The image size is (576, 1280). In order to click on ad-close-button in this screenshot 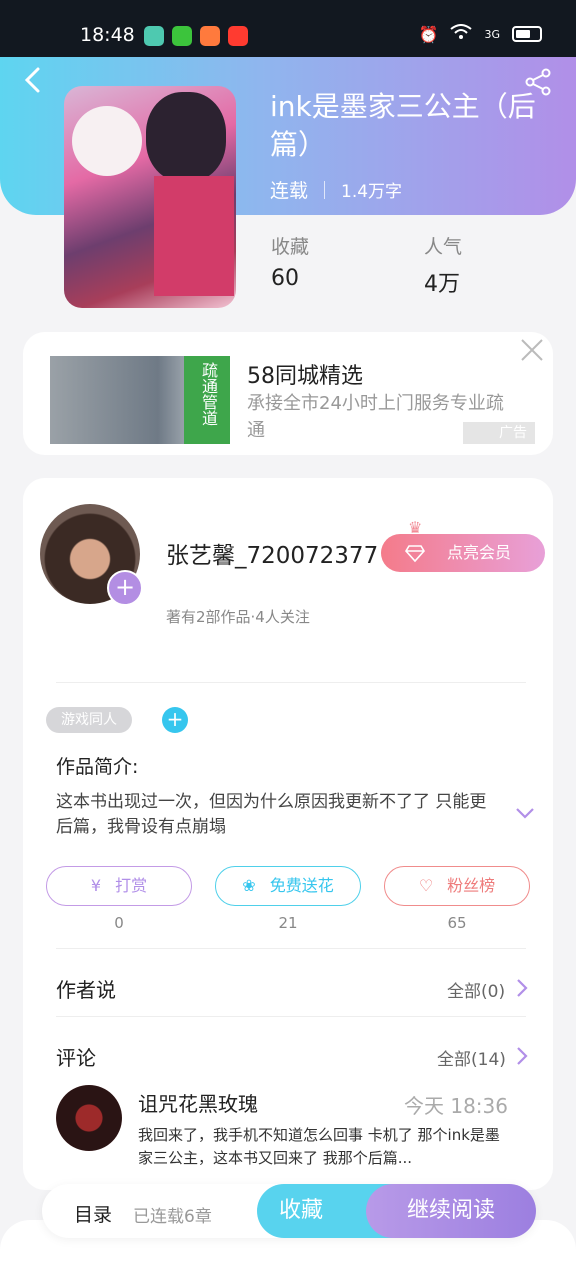, I will do `click(532, 353)`.